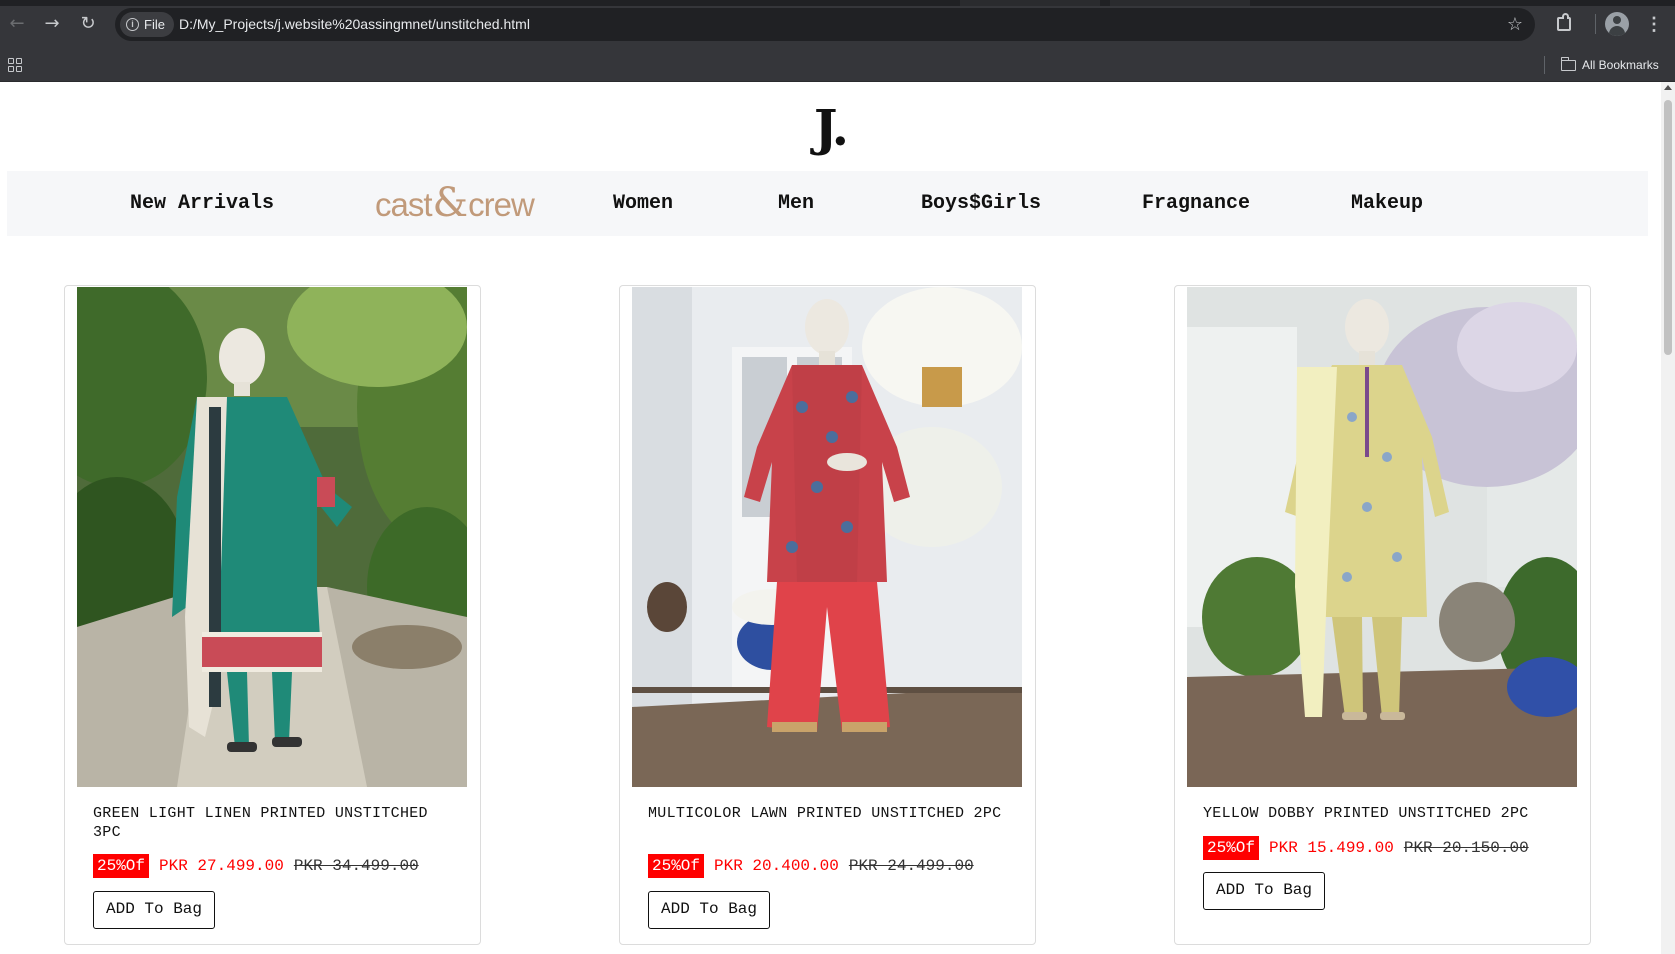  I want to click on extensions-icon, so click(1565, 24).